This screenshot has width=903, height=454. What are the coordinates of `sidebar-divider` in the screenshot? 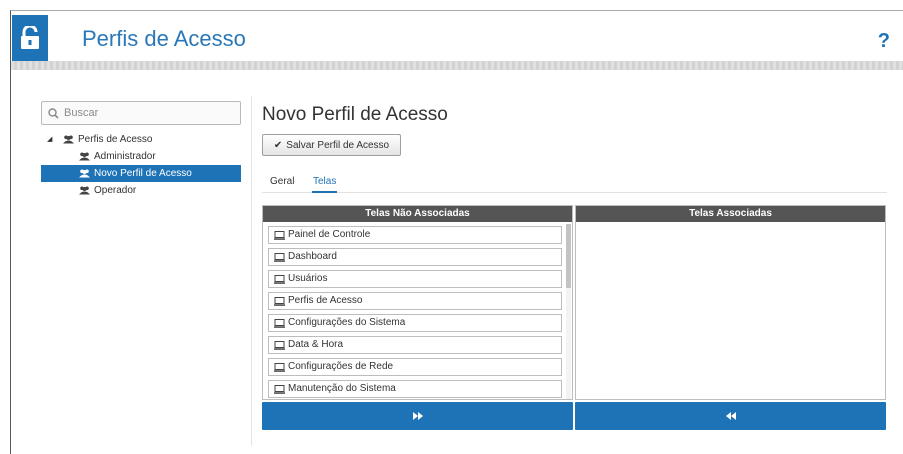 It's located at (251, 271).